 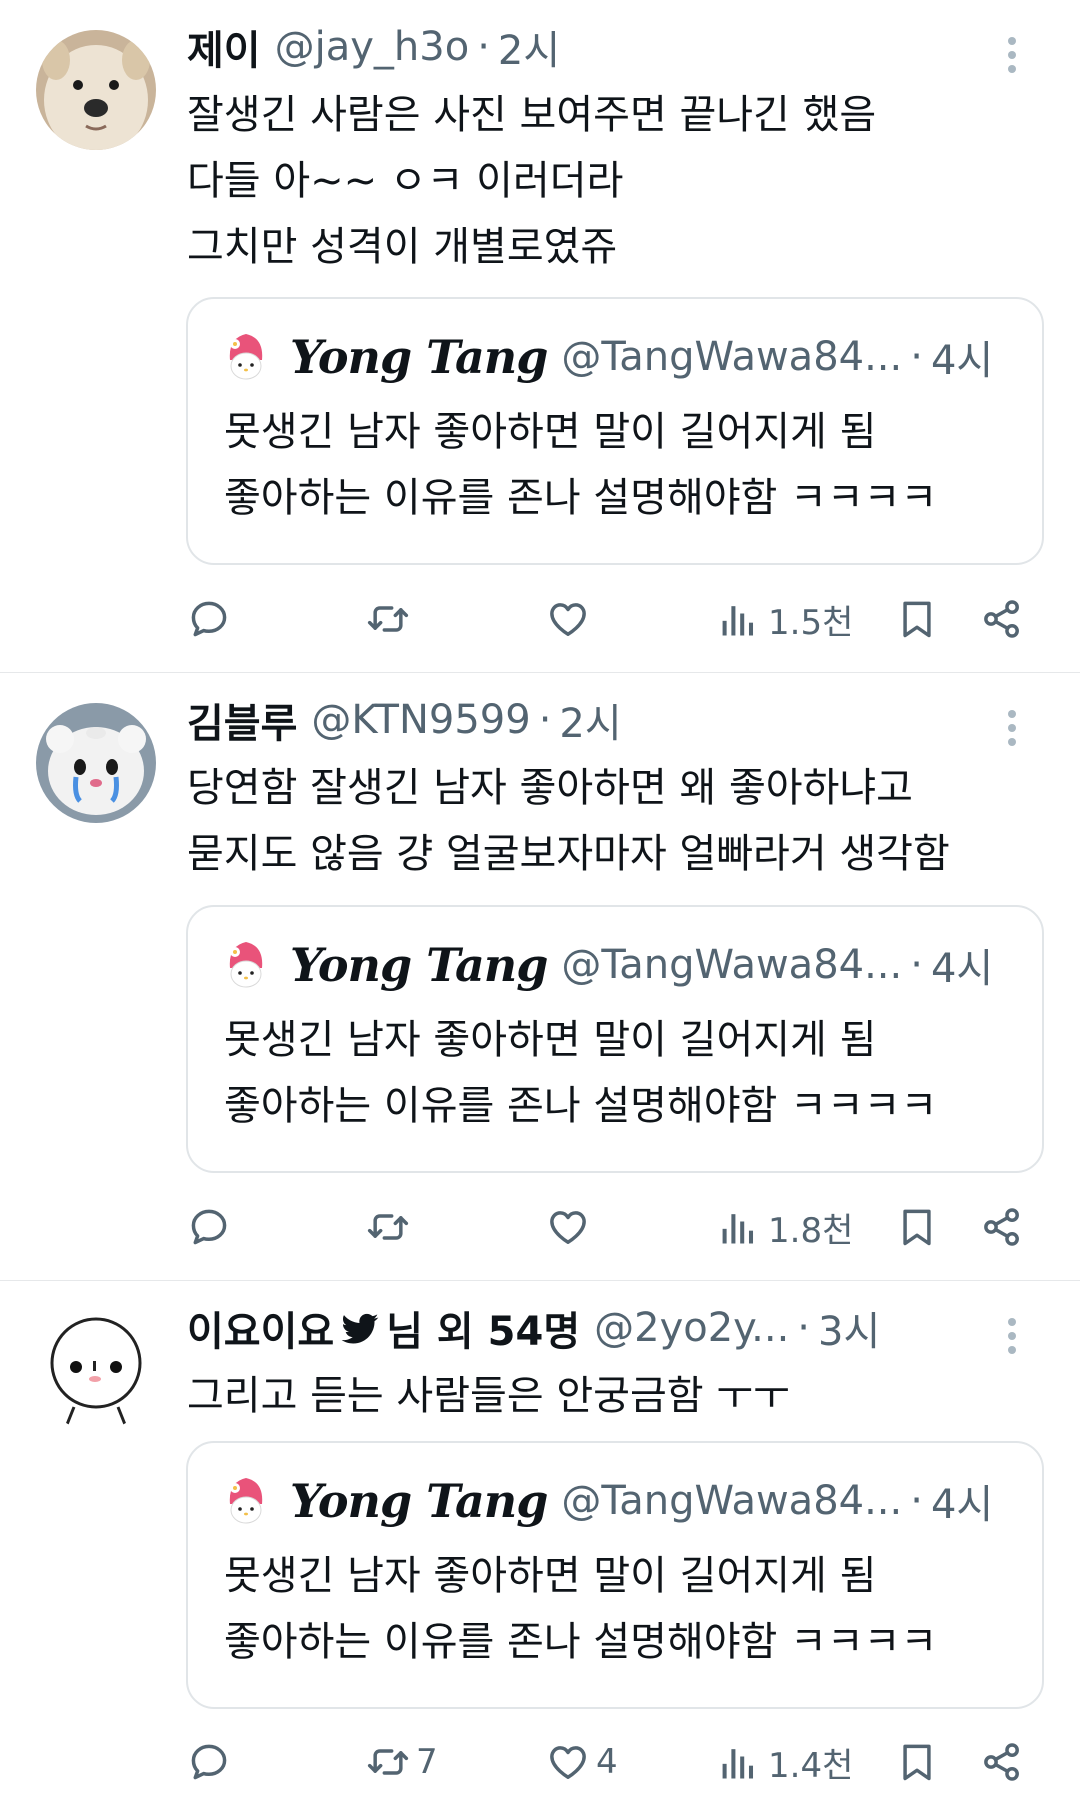 I want to click on action-bar: 1.5천, so click(x=540, y=619).